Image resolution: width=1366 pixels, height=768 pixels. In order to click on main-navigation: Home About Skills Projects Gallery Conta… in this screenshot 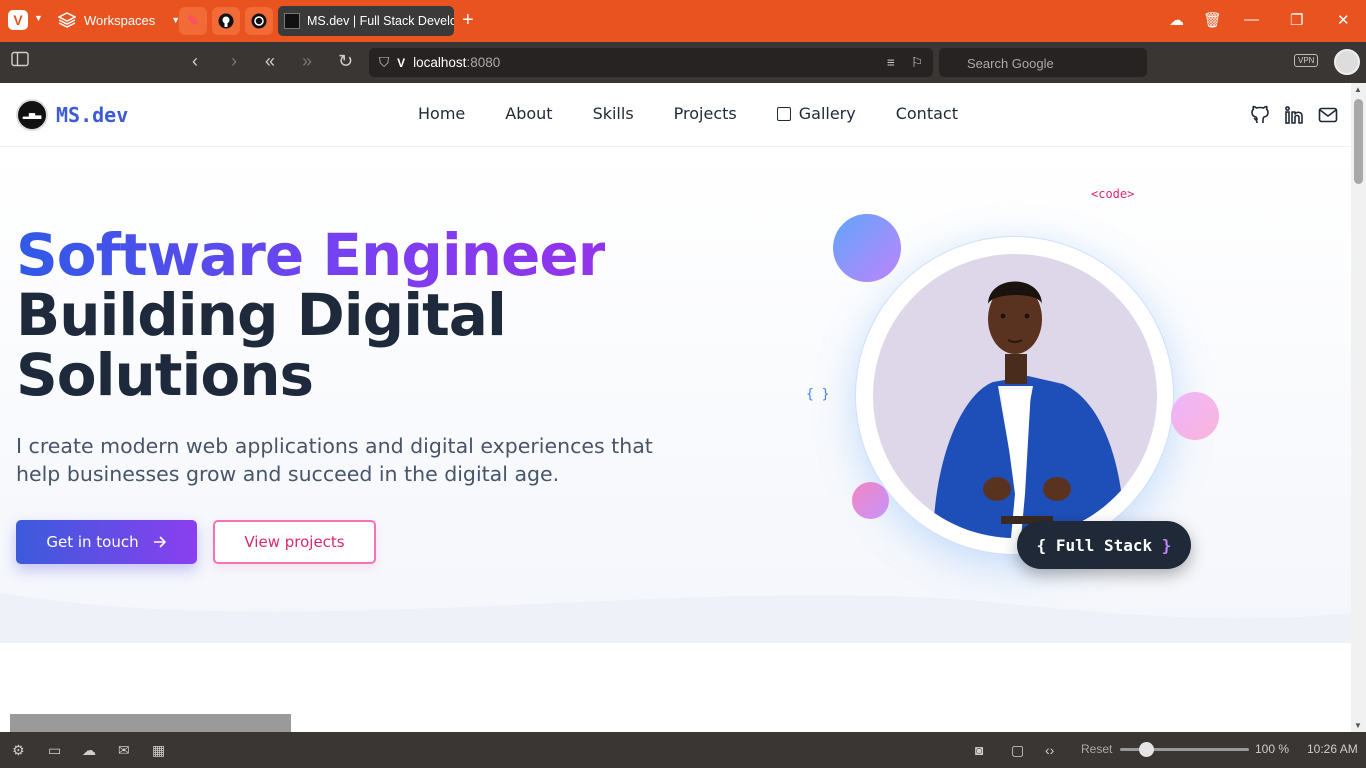, I will do `click(688, 113)`.